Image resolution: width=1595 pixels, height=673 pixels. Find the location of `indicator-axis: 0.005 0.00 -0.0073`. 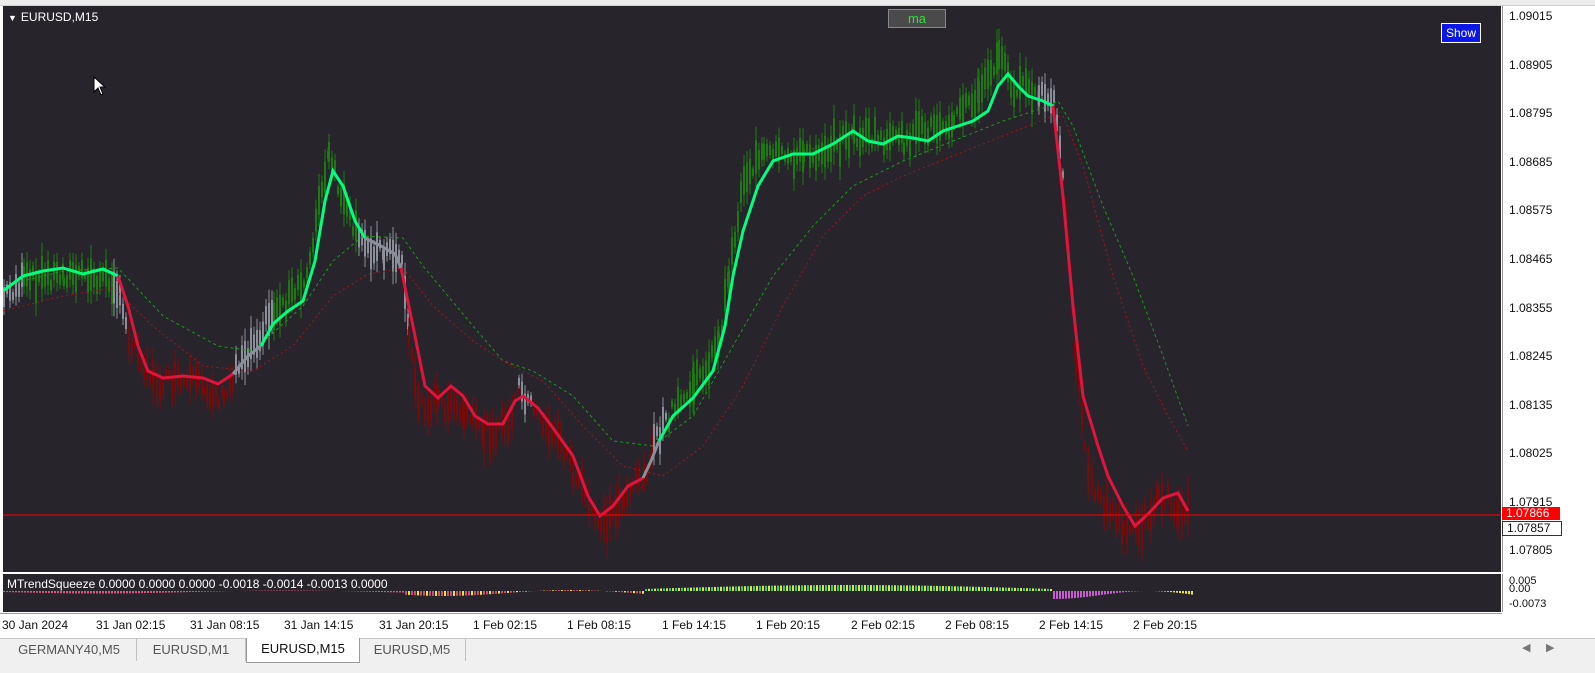

indicator-axis: 0.005 0.00 -0.0073 is located at coordinates (1548, 593).